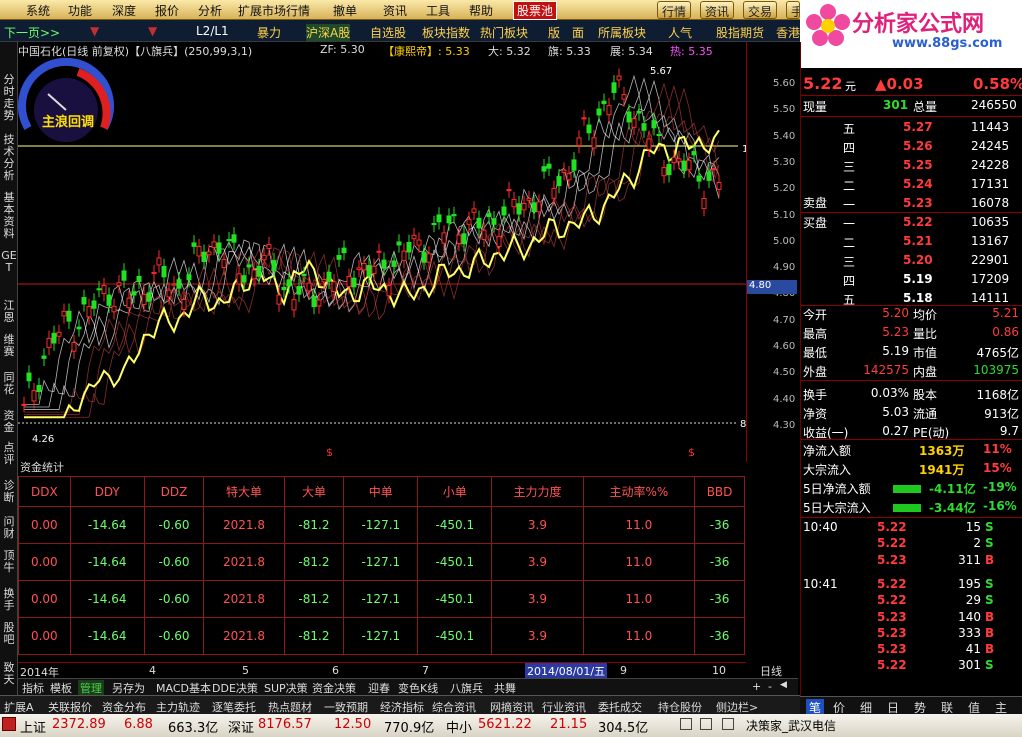 This screenshot has width=1022, height=737. I want to click on next-page-button: 下一页>>, so click(32, 32).